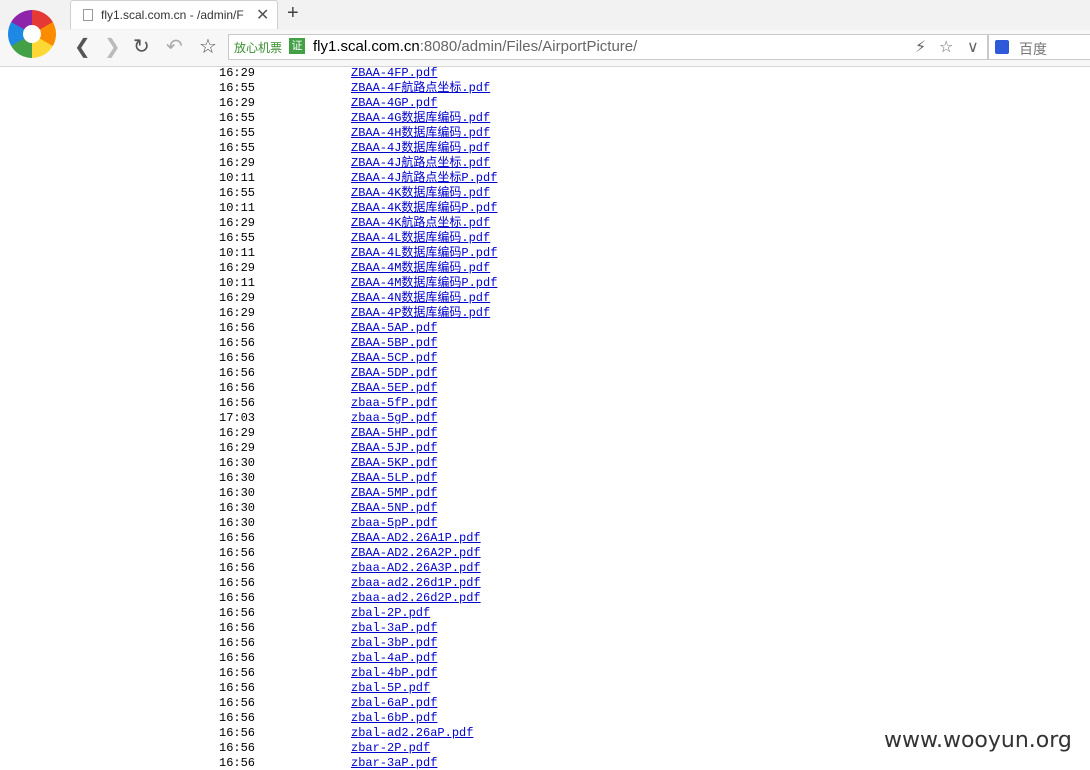 Image resolution: width=1090 pixels, height=770 pixels. Describe the element at coordinates (973, 47) in the screenshot. I see `dropdown-icon: ∨` at that location.